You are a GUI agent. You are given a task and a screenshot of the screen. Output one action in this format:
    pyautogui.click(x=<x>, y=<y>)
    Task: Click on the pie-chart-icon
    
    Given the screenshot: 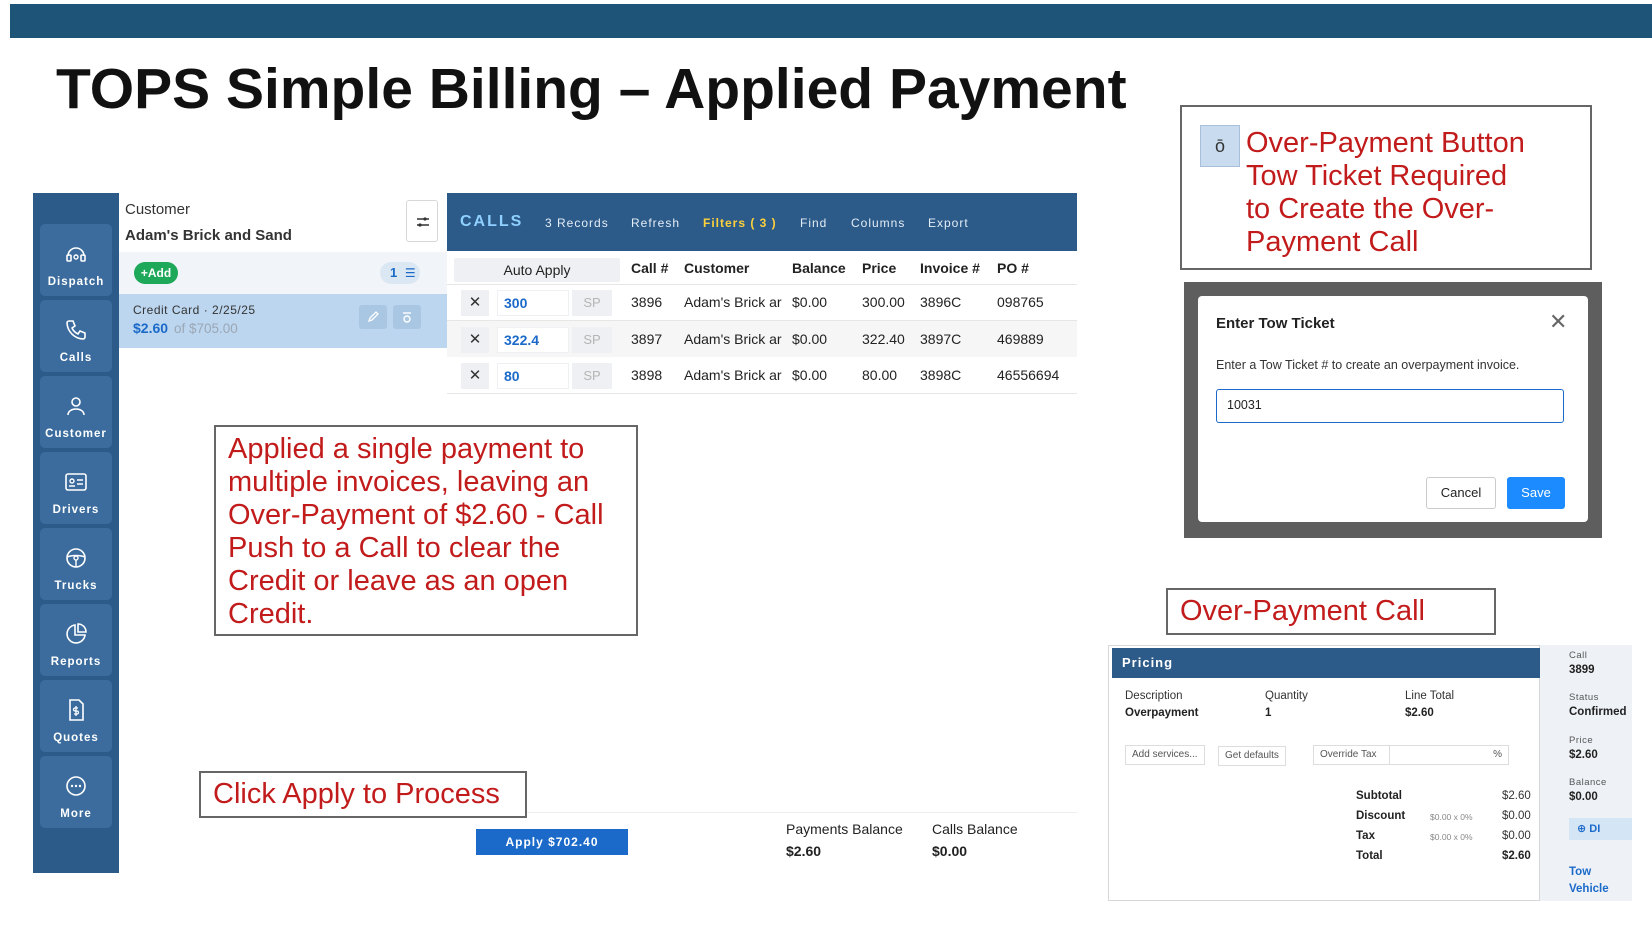 What is the action you would take?
    pyautogui.click(x=76, y=633)
    